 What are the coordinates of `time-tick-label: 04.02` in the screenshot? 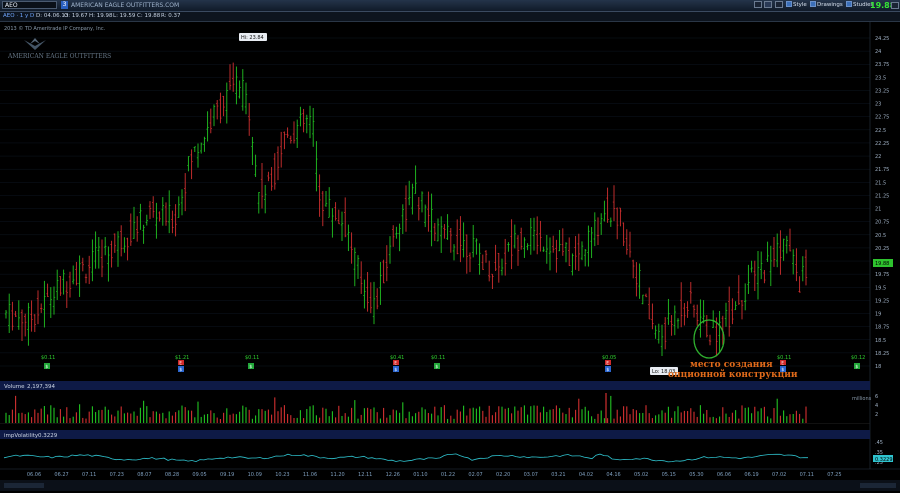 It's located at (586, 475).